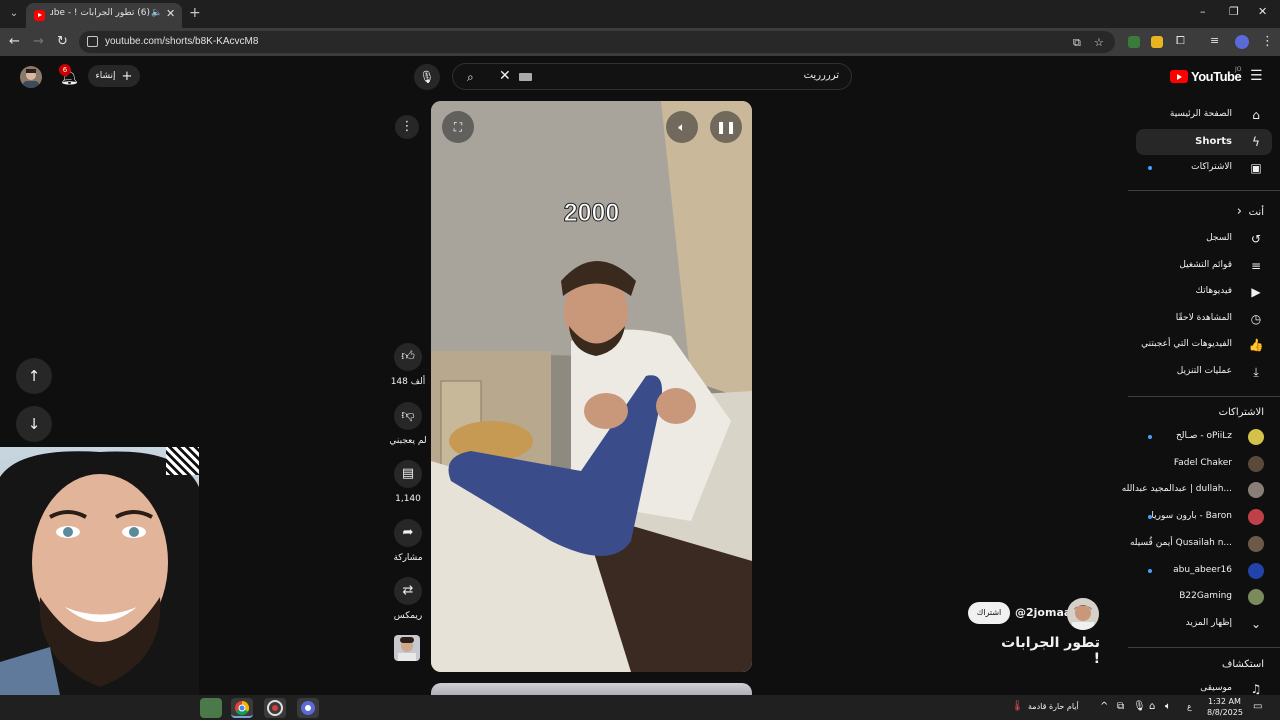  I want to click on search-icon: ⌕, so click(470, 77).